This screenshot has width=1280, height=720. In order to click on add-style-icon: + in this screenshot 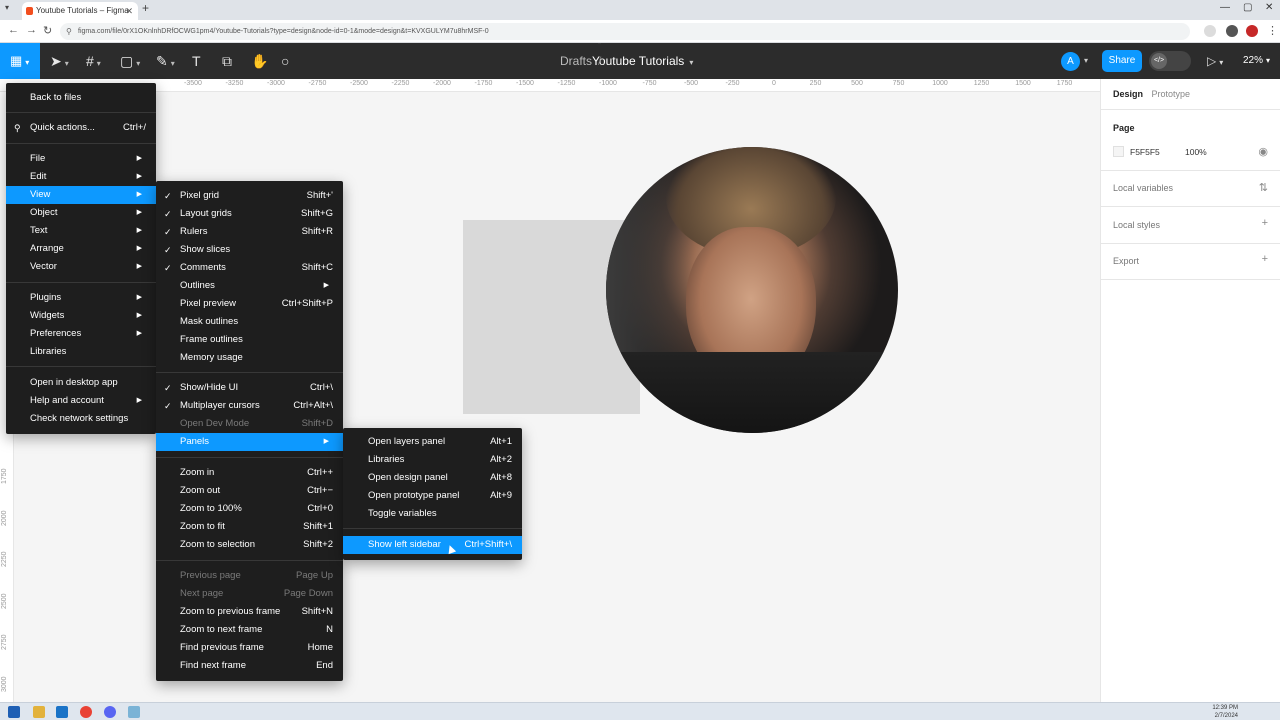, I will do `click(1265, 223)`.